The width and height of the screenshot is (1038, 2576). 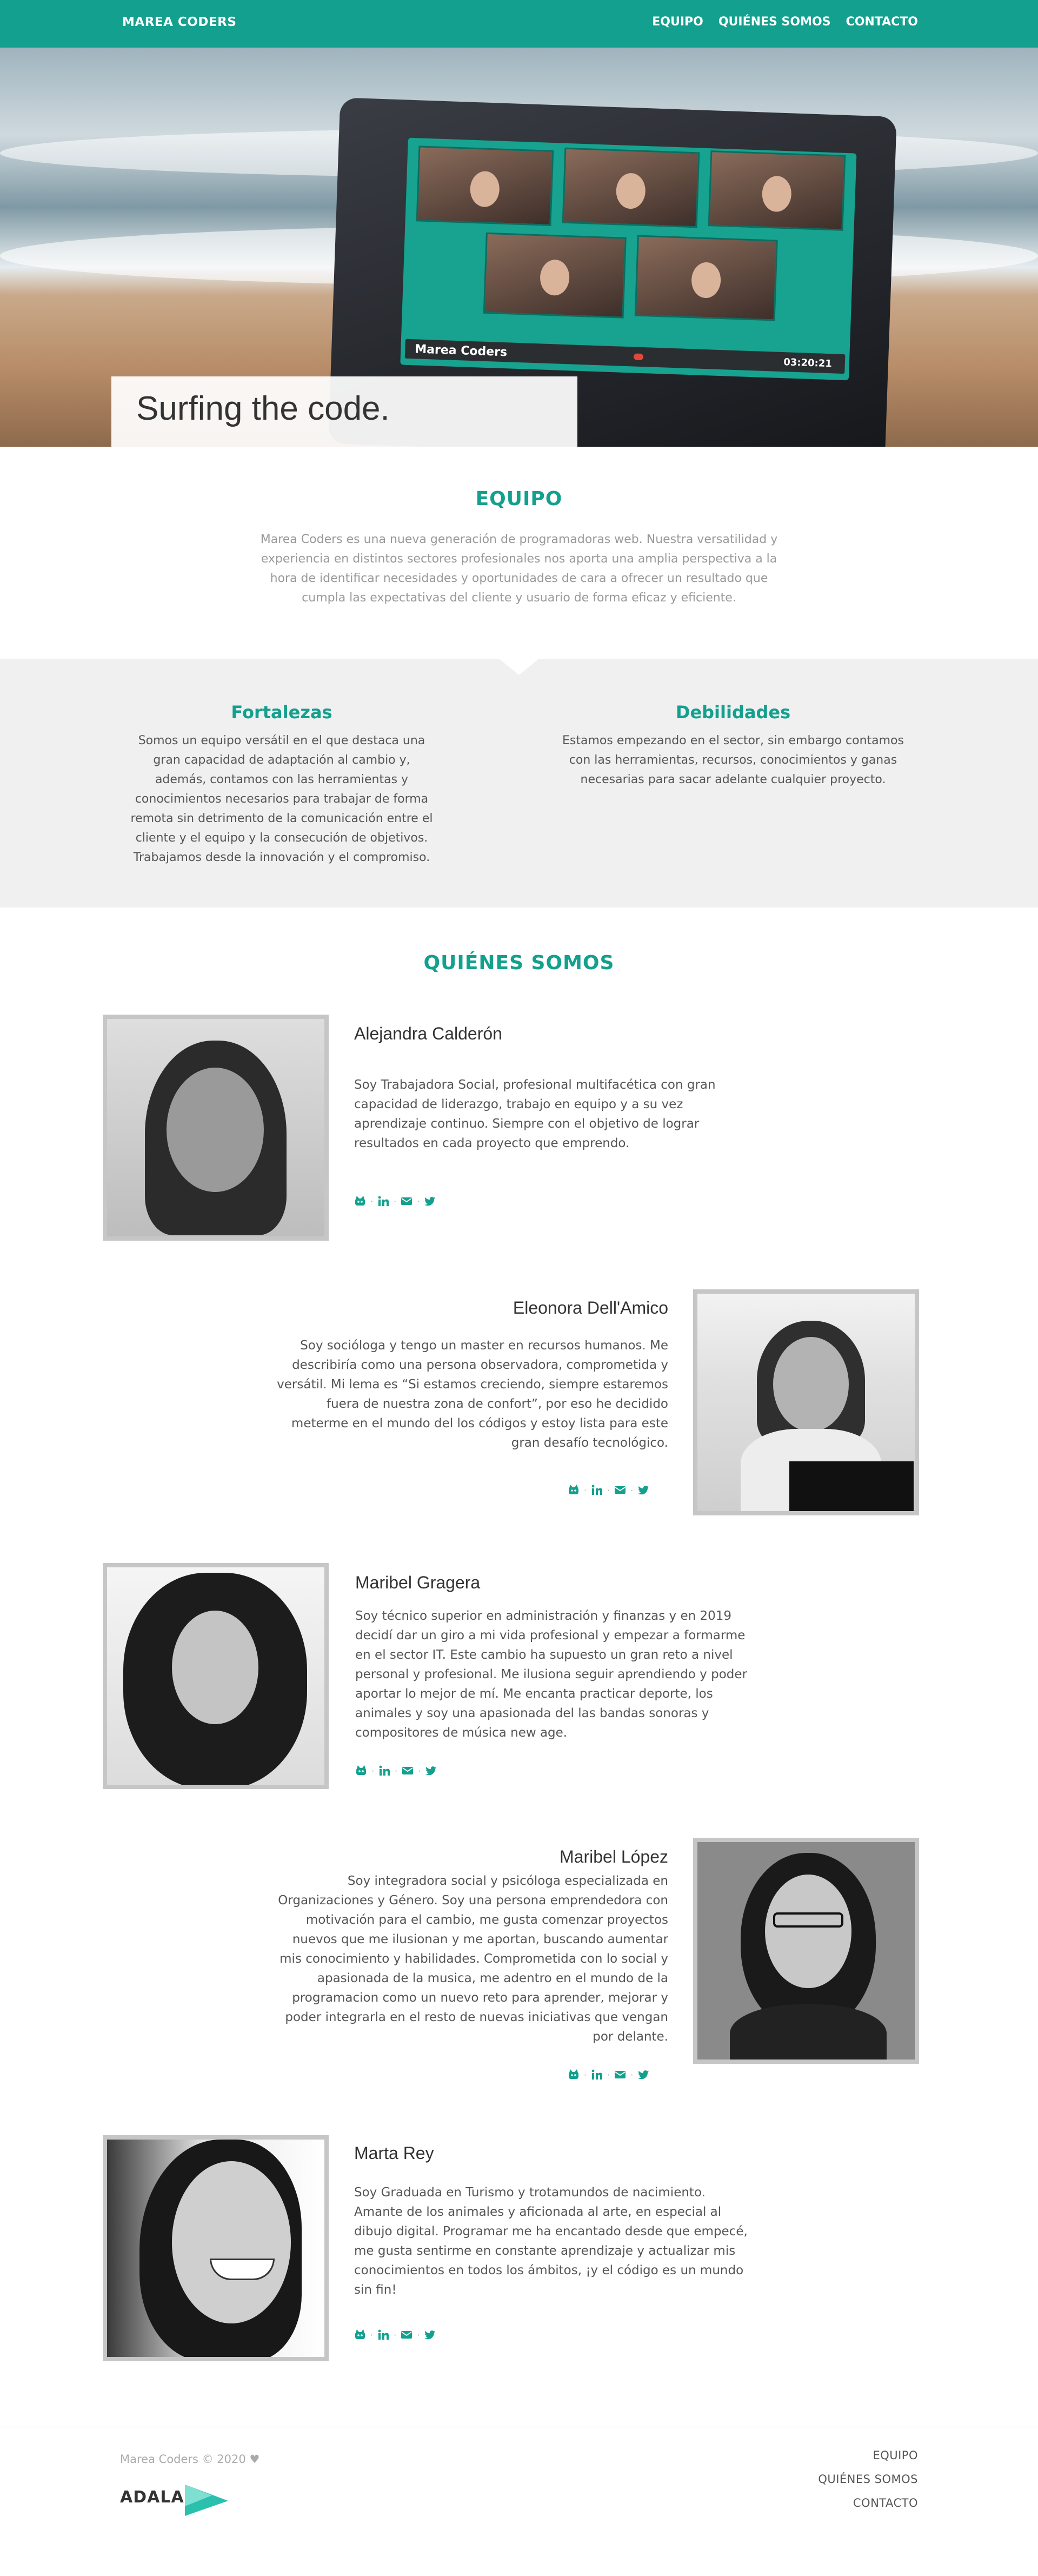 What do you see at coordinates (733, 713) in the screenshot?
I see `weaknesses-title: Debilidades` at bounding box center [733, 713].